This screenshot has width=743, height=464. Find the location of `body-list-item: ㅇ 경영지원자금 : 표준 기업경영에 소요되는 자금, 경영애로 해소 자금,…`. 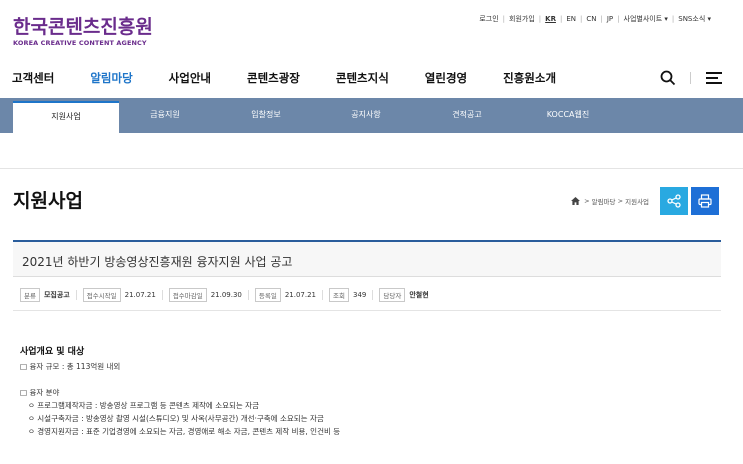

body-list-item: ㅇ 경영지원자금 : 표준 기업경영에 소요되는 자금, 경영애로 해소 자금,… is located at coordinates (184, 431).